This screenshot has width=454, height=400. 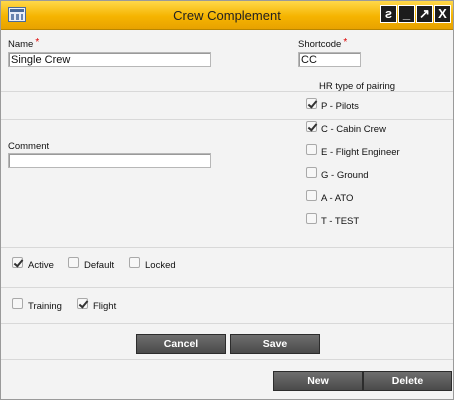 I want to click on comment-label: Comment, so click(x=29, y=146).